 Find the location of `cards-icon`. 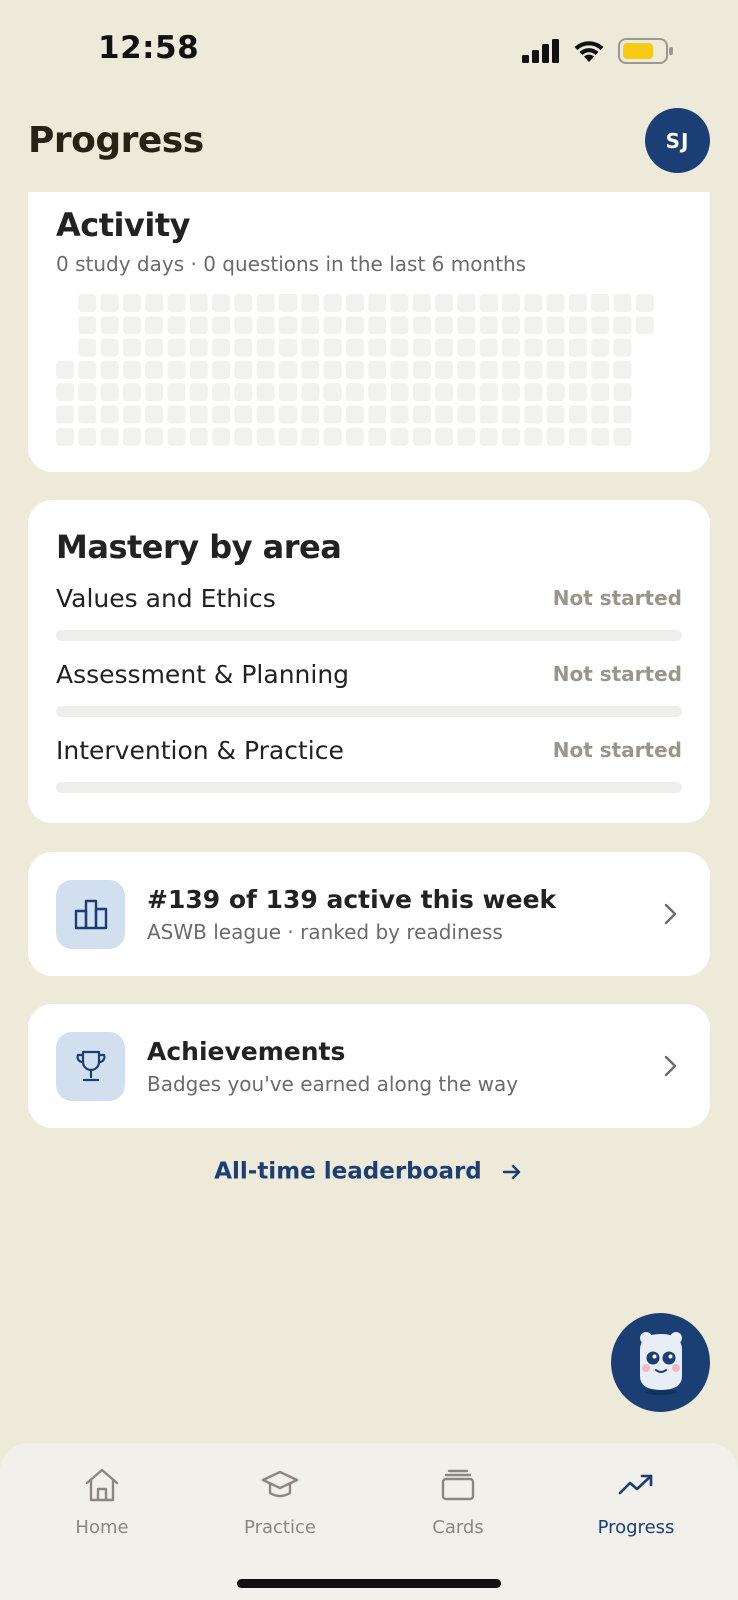

cards-icon is located at coordinates (458, 1485).